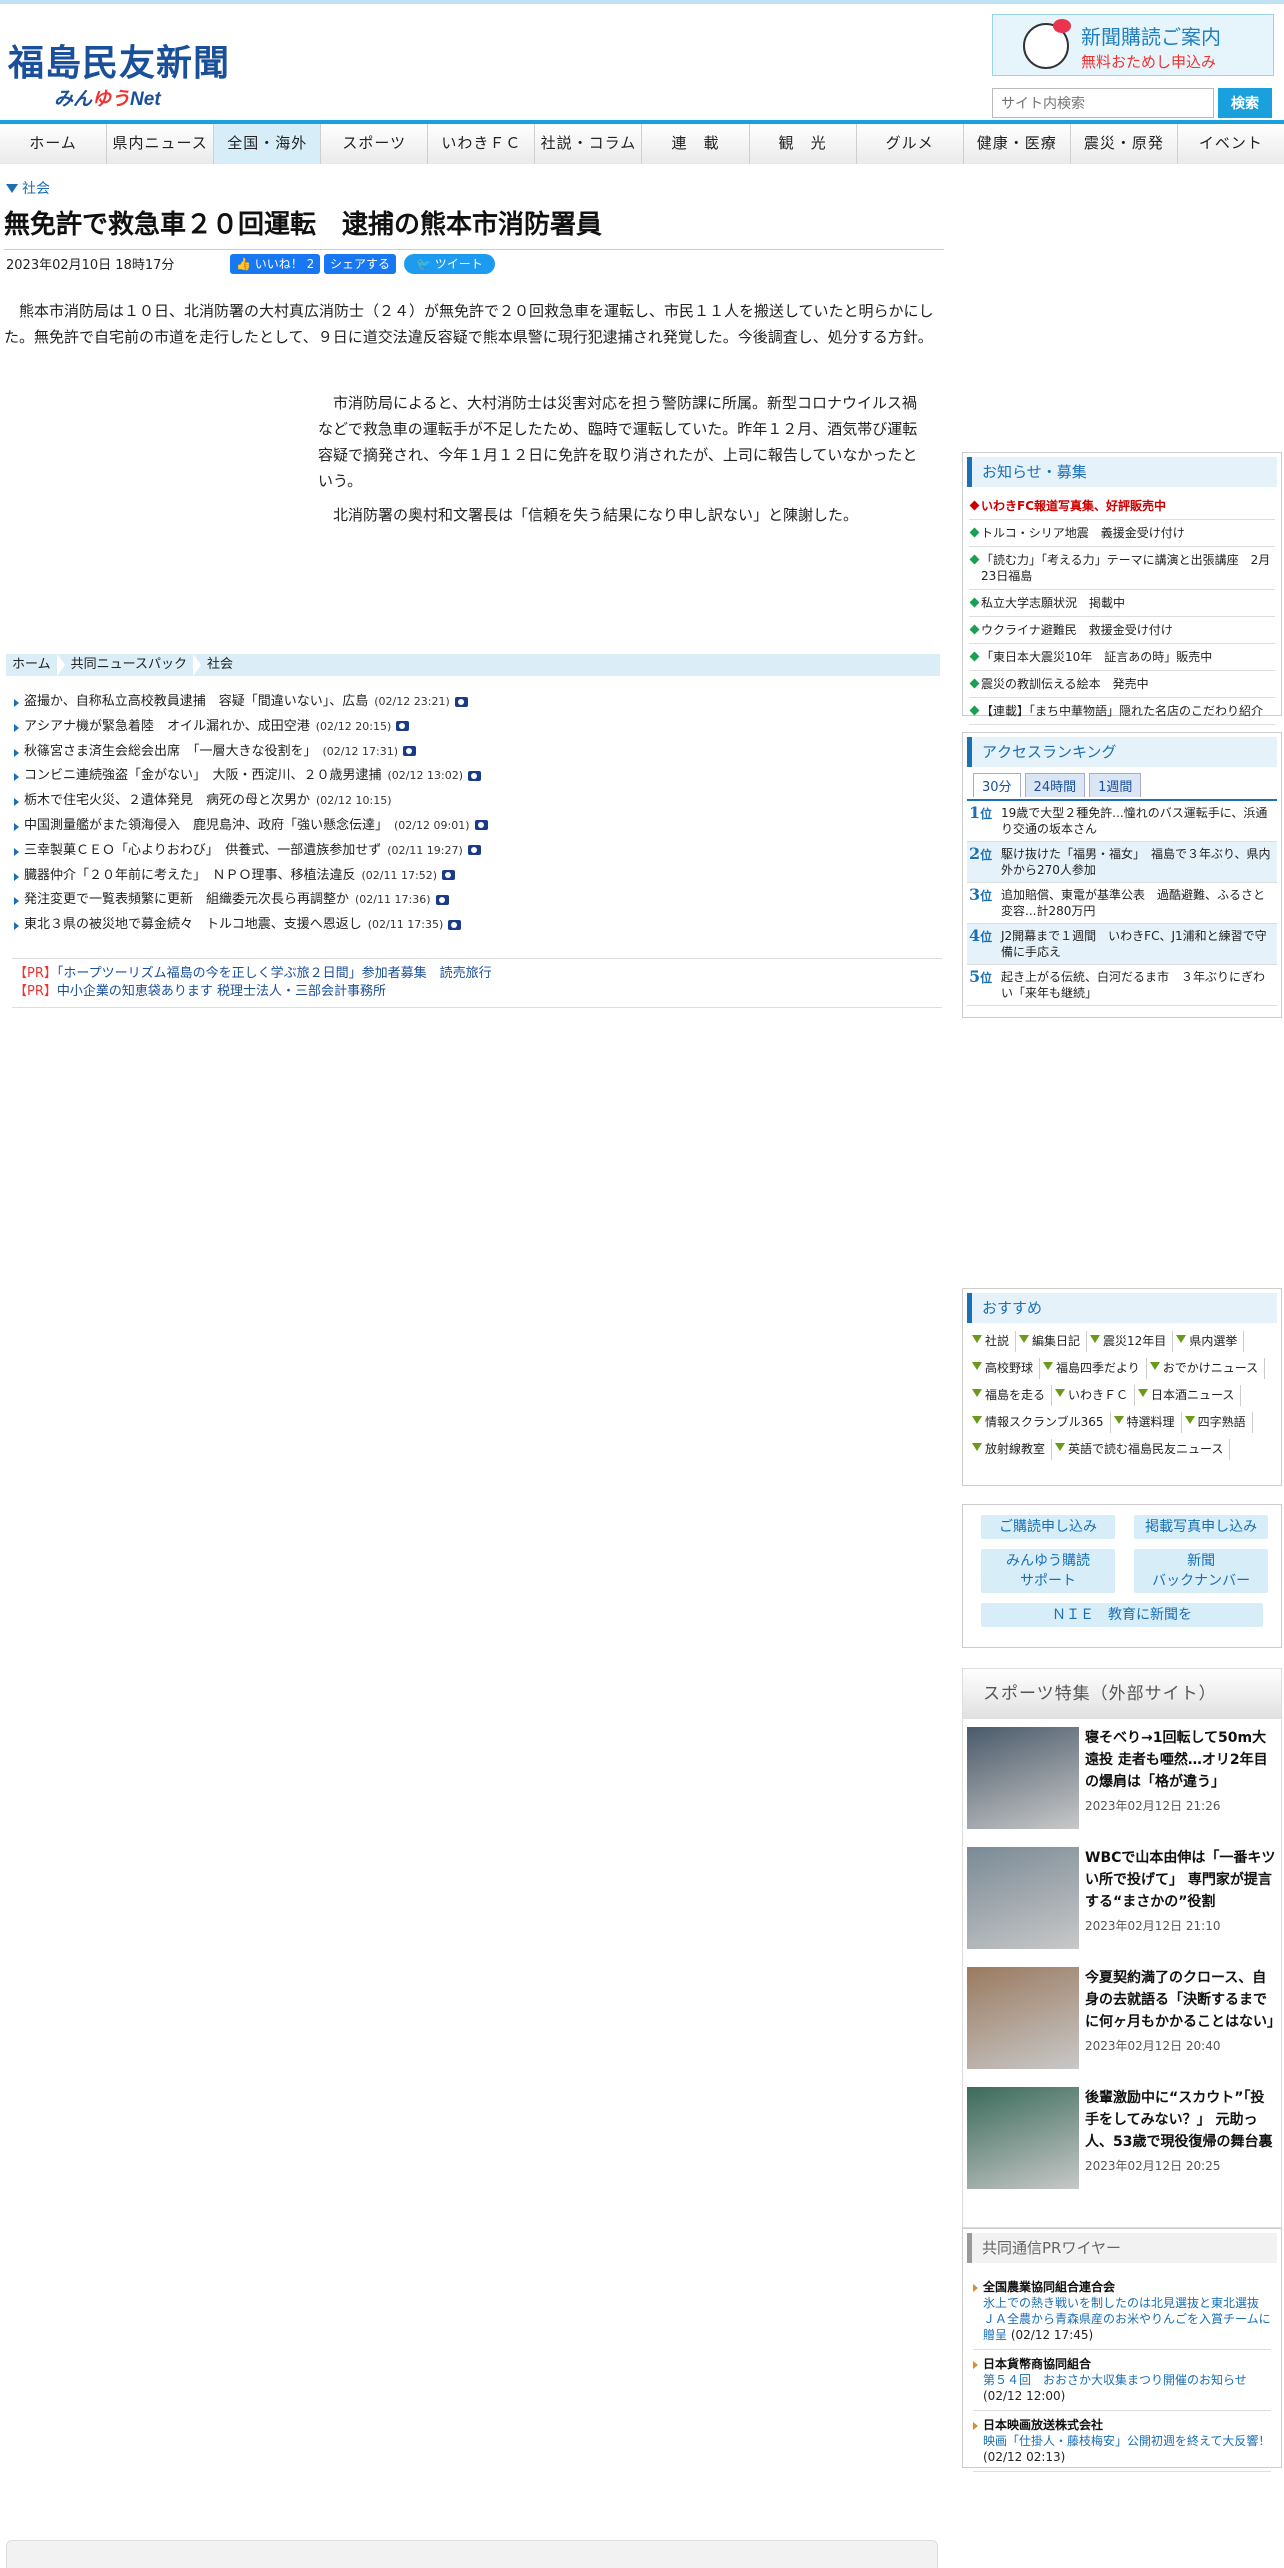 The width and height of the screenshot is (1284, 2568). Describe the element at coordinates (1138, 821) in the screenshot. I see `ranking-text: 19歳で大型２種免許...憧れのバス運転手に、浜通り交通の坂本さん` at that location.